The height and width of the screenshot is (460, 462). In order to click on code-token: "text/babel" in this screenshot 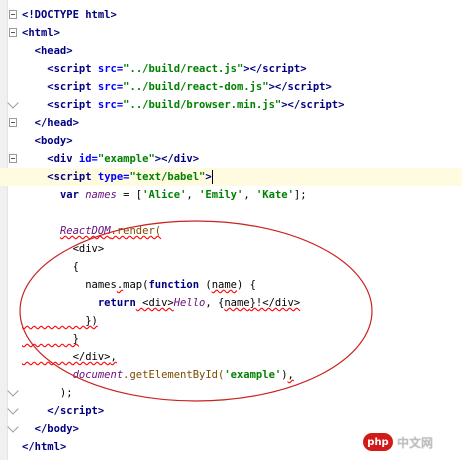, I will do `click(167, 177)`.